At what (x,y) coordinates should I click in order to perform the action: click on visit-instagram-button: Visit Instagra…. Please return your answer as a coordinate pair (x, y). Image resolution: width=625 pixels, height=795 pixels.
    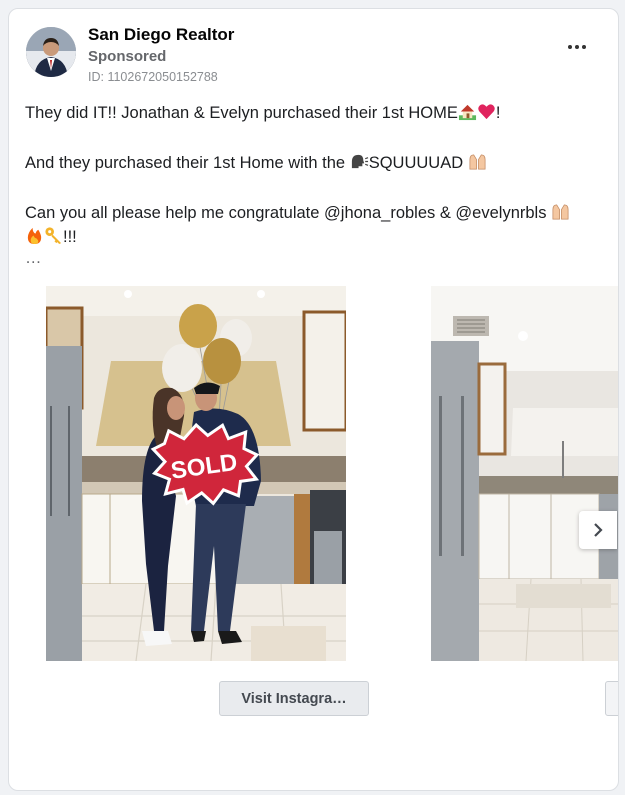
    Looking at the image, I should click on (294, 698).